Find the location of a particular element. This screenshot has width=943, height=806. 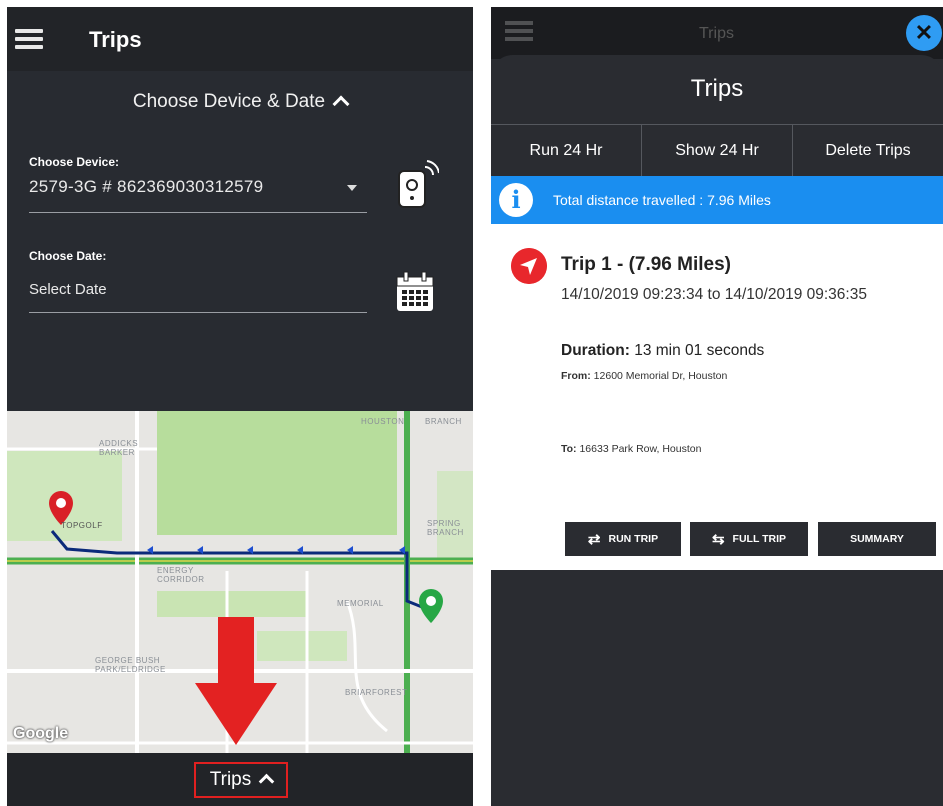

run-trip-label: RUN TRIP is located at coordinates (633, 539).